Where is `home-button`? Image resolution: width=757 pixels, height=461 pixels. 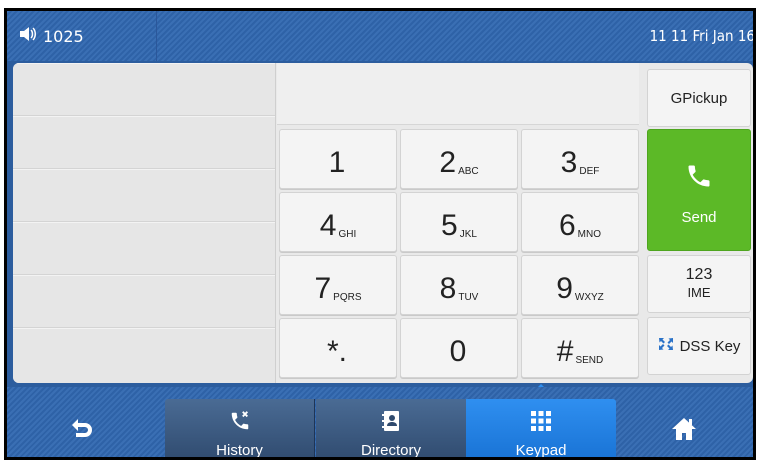 home-button is located at coordinates (684, 430).